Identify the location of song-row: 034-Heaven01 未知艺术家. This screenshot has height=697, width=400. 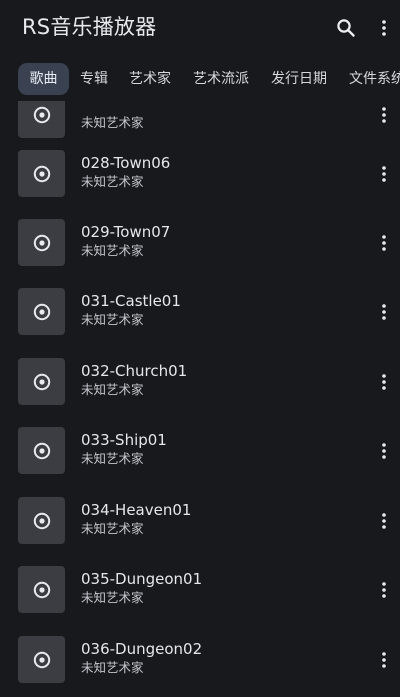
(200, 523).